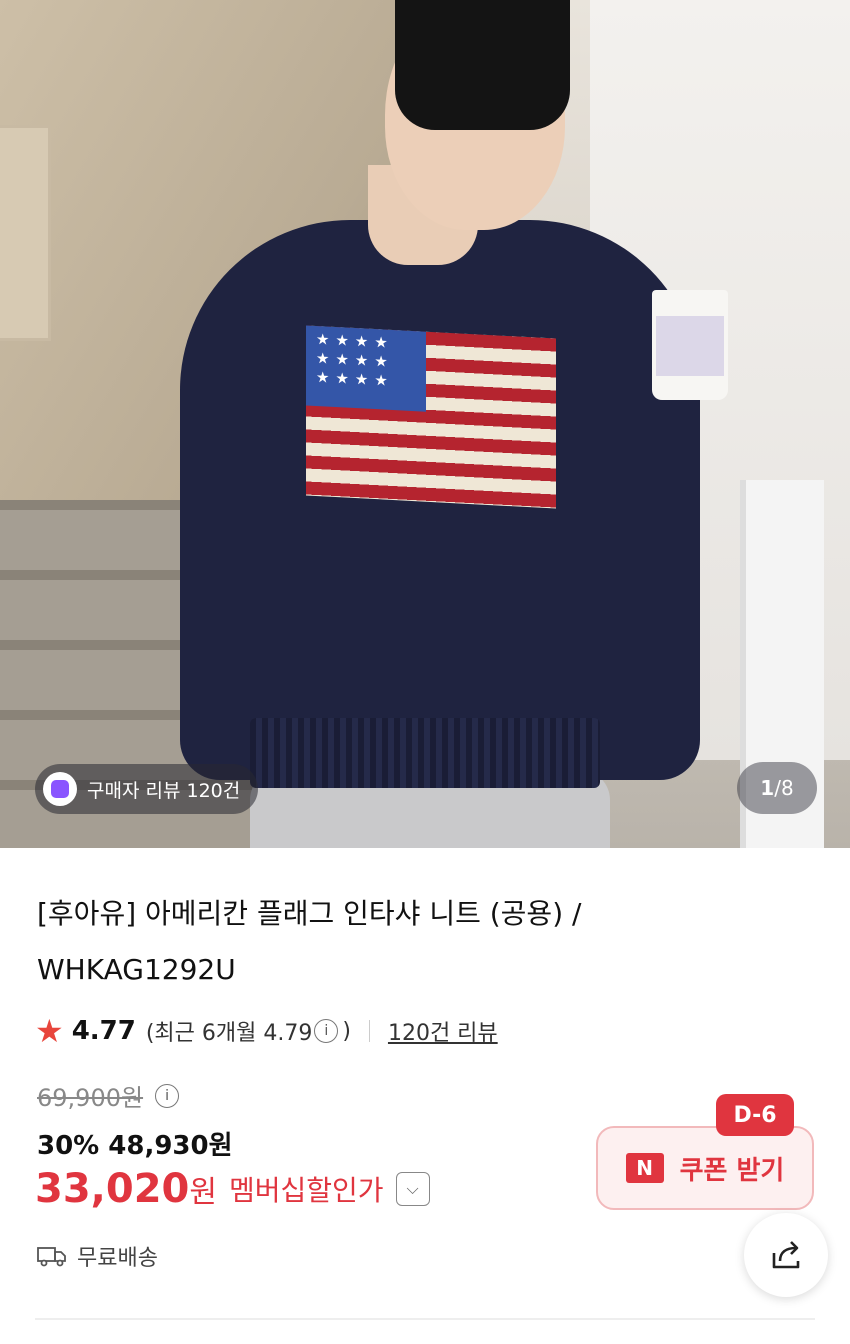 The image size is (850, 1344). What do you see at coordinates (51, 1257) in the screenshot?
I see `truck-icon` at bounding box center [51, 1257].